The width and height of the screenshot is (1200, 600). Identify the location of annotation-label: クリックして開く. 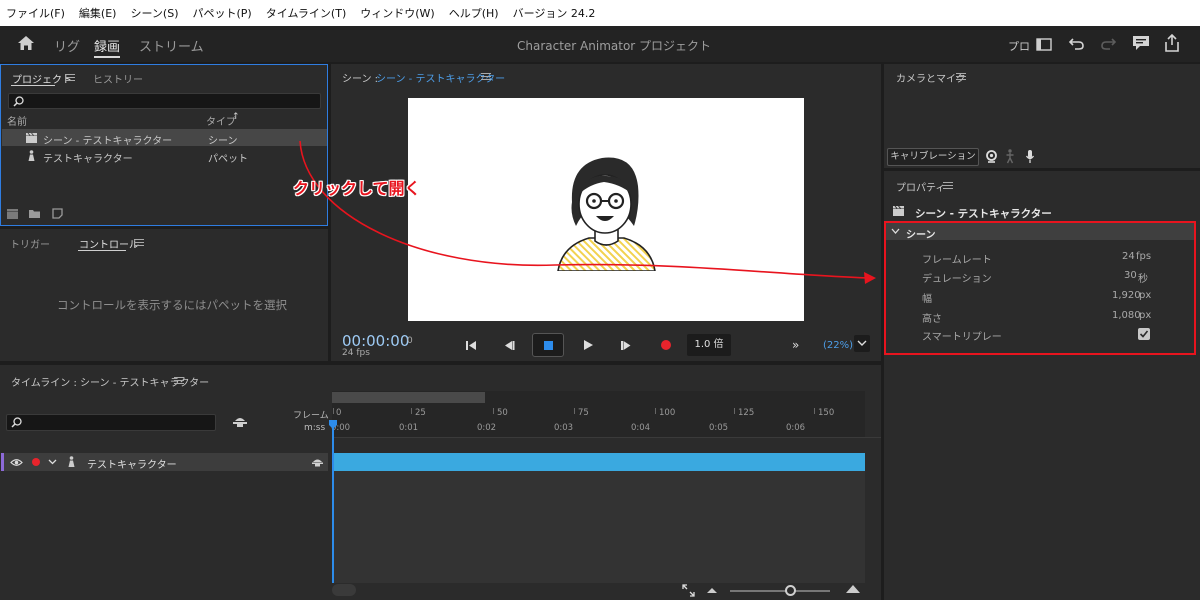
(357, 188).